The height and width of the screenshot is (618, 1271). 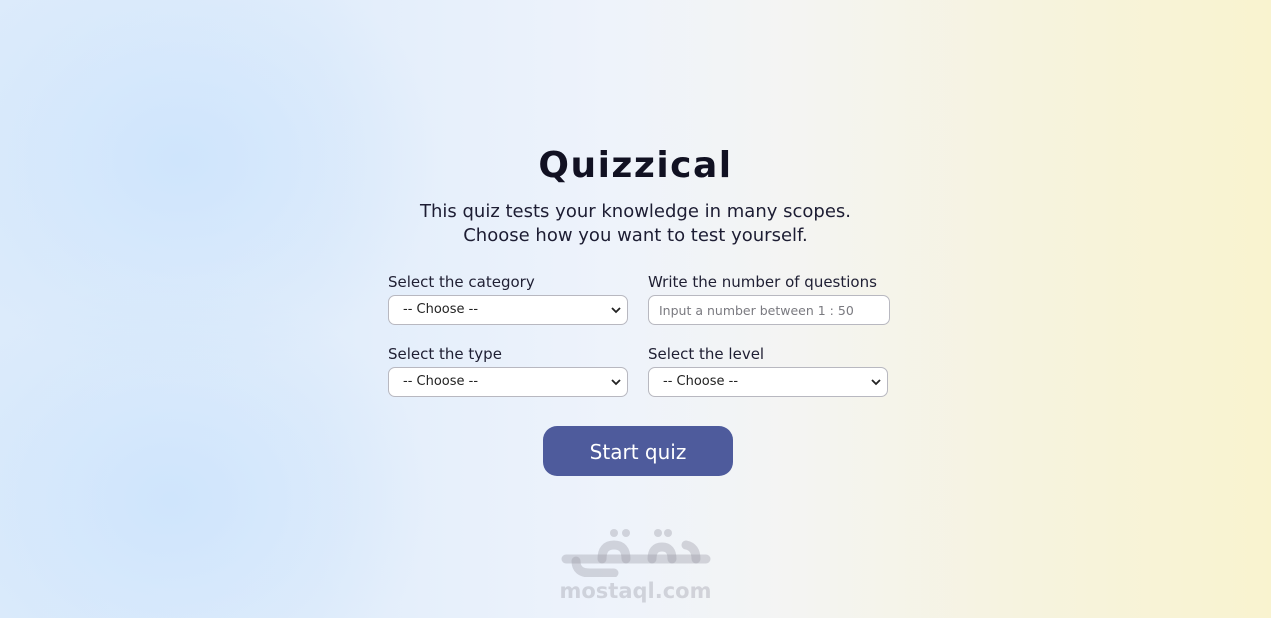 I want to click on page-title: Quizzical, so click(x=635, y=165).